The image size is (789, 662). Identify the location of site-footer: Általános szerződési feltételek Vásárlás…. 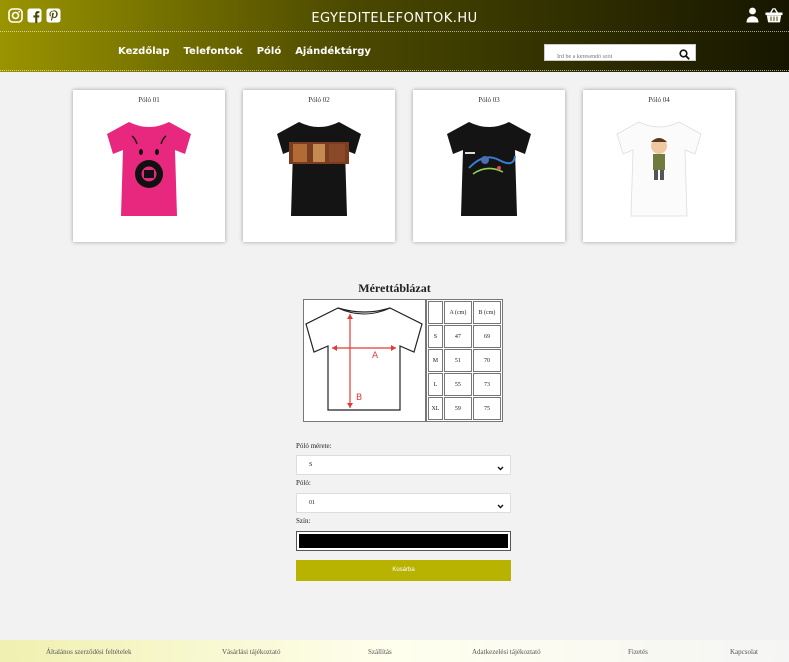
(394, 651).